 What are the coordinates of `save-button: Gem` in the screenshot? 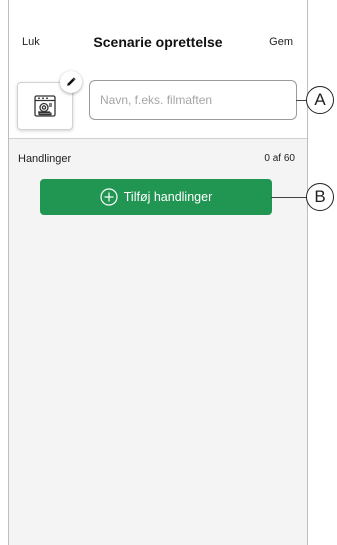 It's located at (281, 42).